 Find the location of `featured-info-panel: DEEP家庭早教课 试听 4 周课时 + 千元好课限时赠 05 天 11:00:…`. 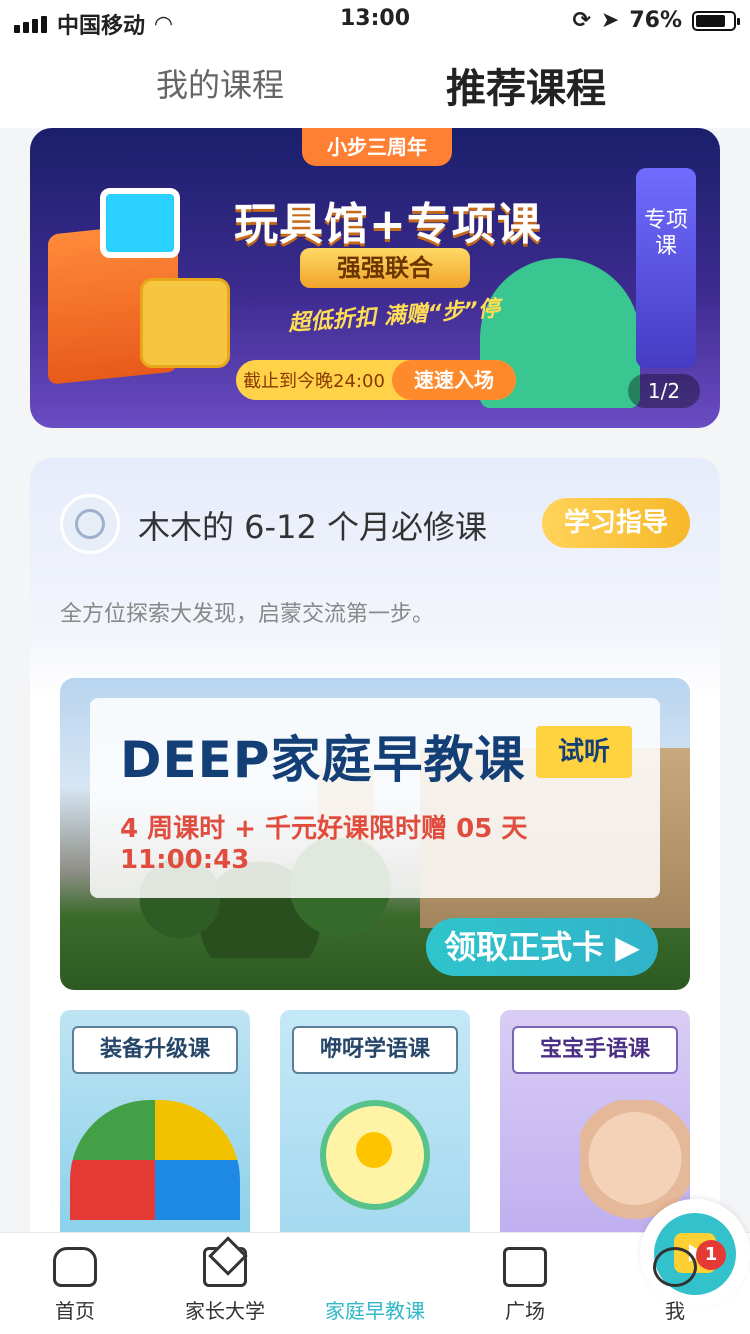

featured-info-panel: DEEP家庭早教课 试听 4 周课时 + 千元好课限时赠 05 天 11:00:… is located at coordinates (375, 798).